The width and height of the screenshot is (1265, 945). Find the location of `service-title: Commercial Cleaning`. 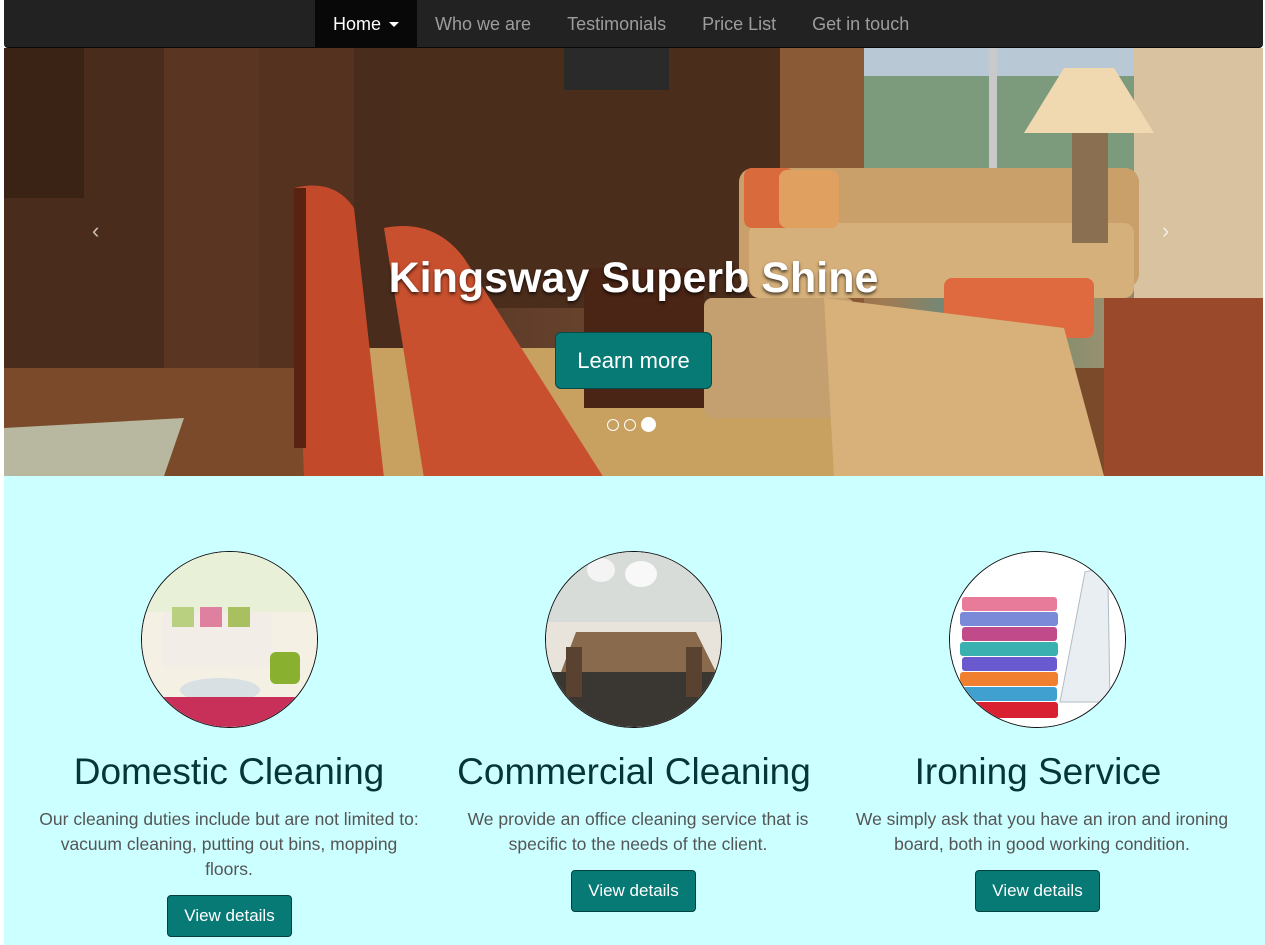

service-title: Commercial Cleaning is located at coordinates (634, 771).